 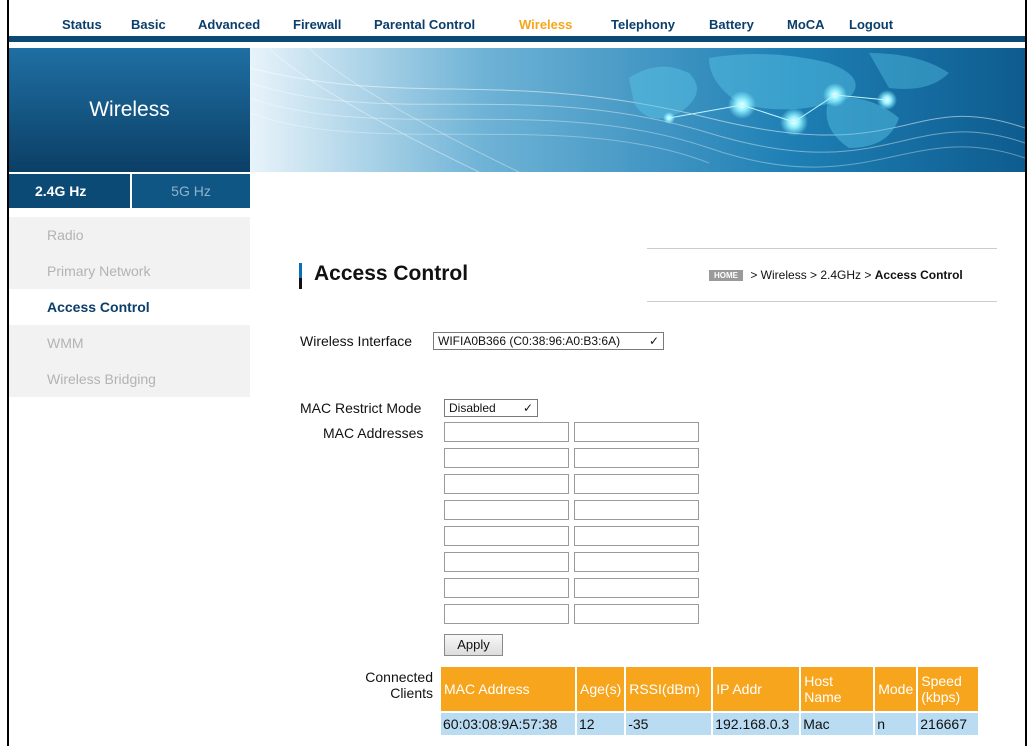 What do you see at coordinates (643, 24) in the screenshot?
I see `nav-telephony: Telephony` at bounding box center [643, 24].